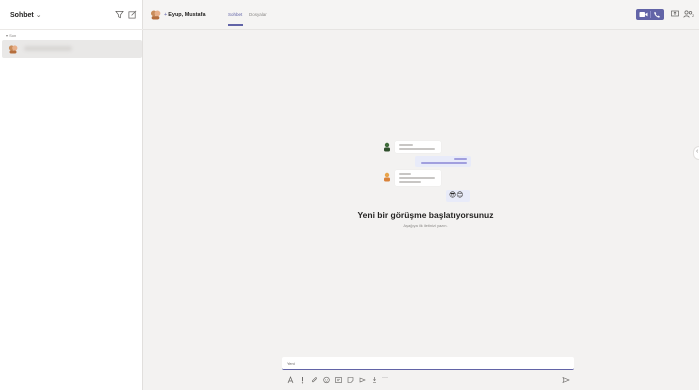 This screenshot has width=699, height=390. What do you see at coordinates (643, 14) in the screenshot?
I see `video-call-icon` at bounding box center [643, 14].